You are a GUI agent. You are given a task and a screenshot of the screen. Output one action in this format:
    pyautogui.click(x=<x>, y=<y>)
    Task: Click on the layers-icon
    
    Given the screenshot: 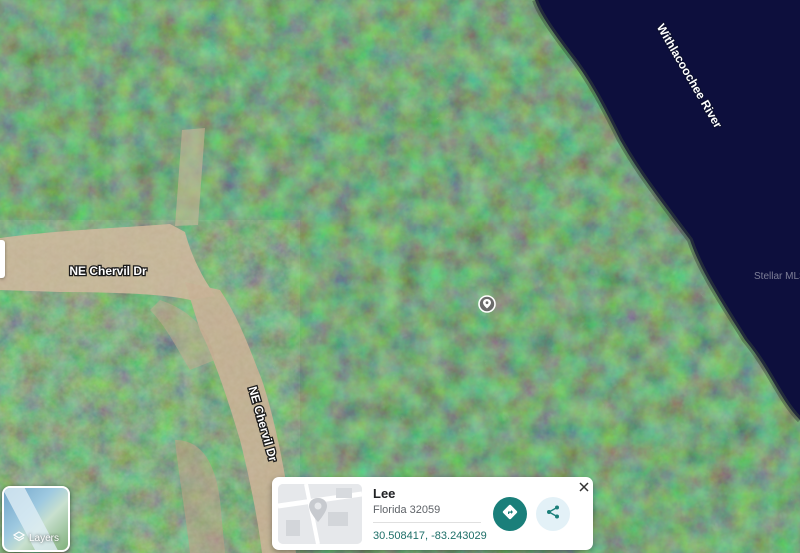 What is the action you would take?
    pyautogui.click(x=19, y=538)
    